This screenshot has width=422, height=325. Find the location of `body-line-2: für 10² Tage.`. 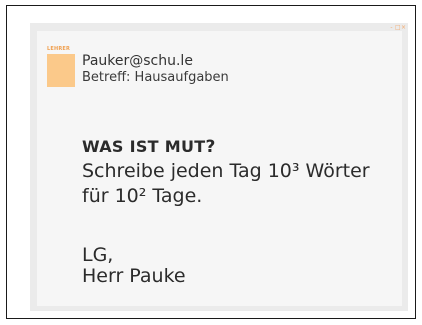

body-line-2: für 10² Tage. is located at coordinates (142, 196).